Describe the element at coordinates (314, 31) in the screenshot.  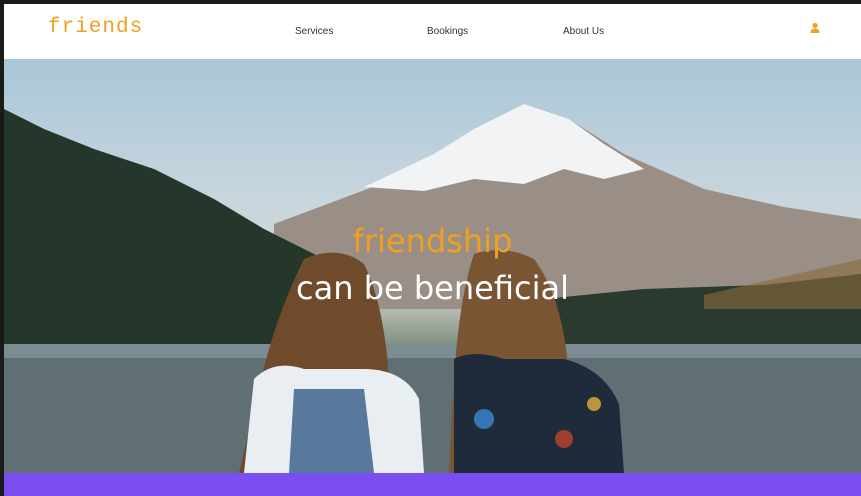
I see `nav-link-services: Services` at that location.